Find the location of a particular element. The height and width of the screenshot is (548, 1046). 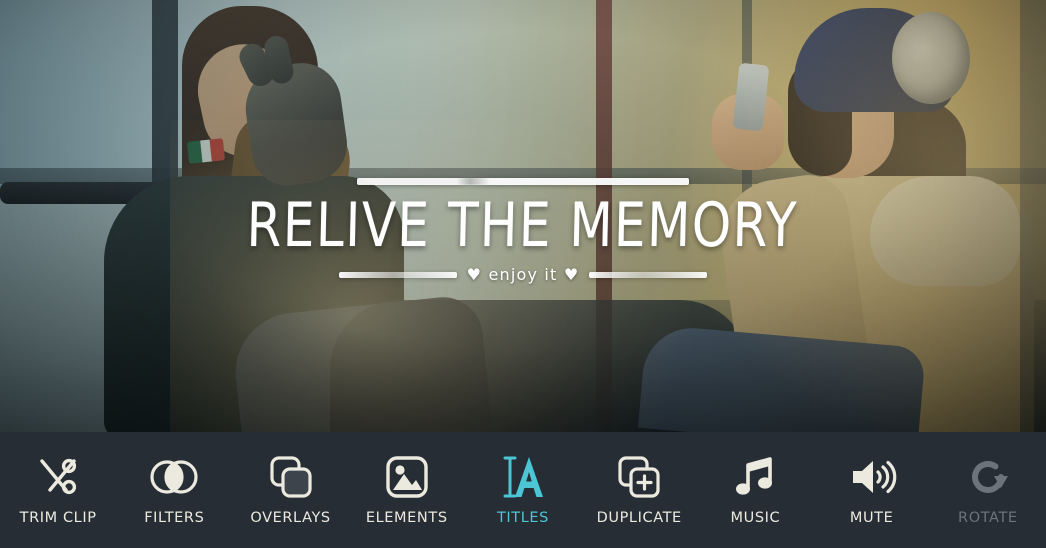

toolbar-label-duplicate: DUPLICATE is located at coordinates (639, 518).